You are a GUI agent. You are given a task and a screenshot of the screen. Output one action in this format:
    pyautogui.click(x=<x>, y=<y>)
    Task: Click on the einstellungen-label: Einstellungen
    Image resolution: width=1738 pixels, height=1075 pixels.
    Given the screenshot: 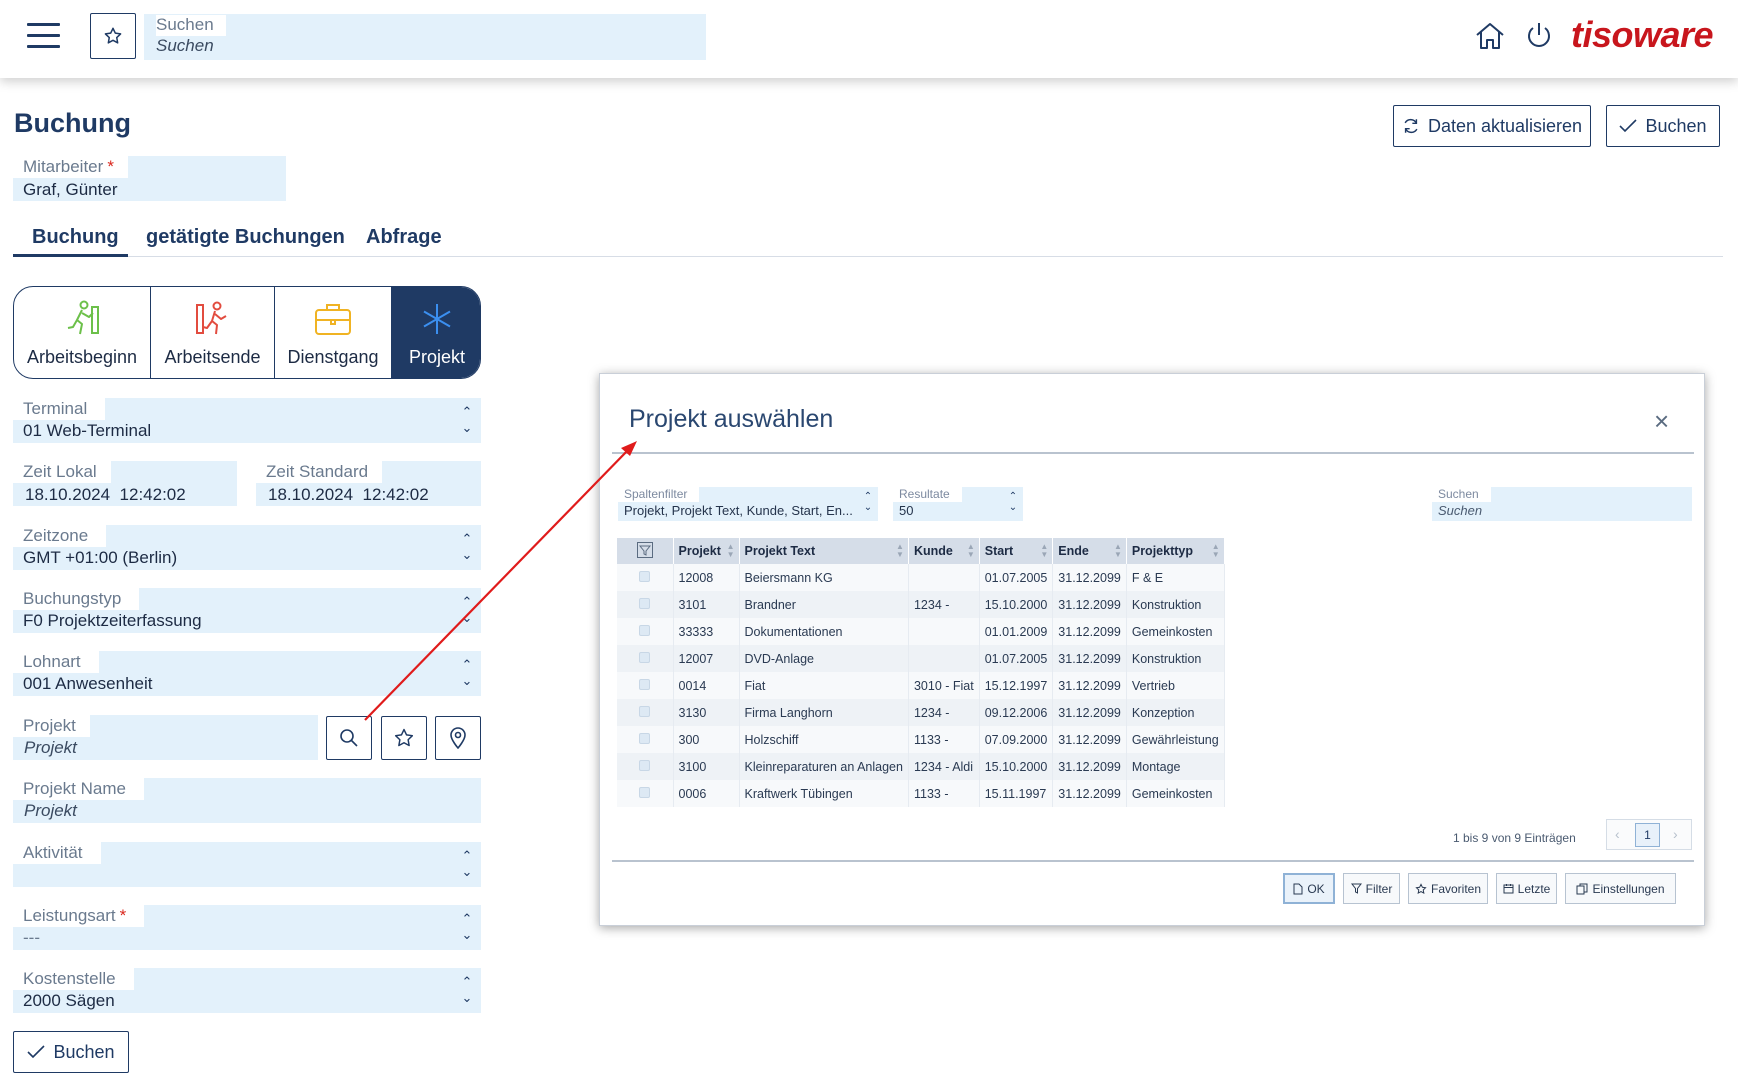 What is the action you would take?
    pyautogui.click(x=1628, y=888)
    